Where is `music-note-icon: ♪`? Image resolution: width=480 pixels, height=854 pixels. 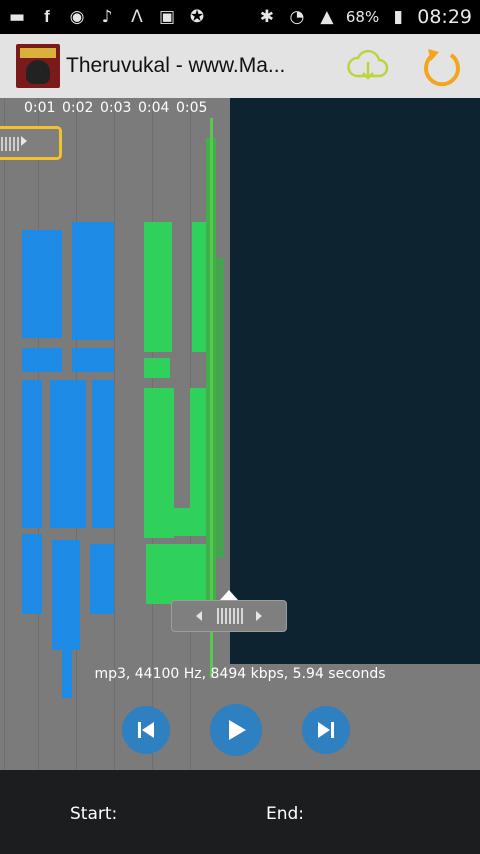
music-note-icon: ♪ is located at coordinates (107, 17).